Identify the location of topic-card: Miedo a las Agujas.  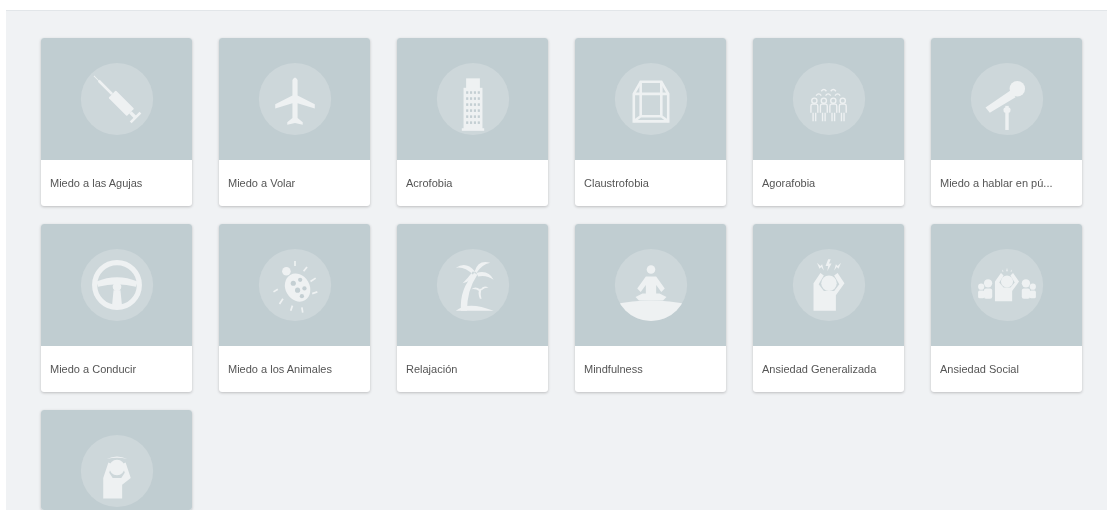
(116, 122).